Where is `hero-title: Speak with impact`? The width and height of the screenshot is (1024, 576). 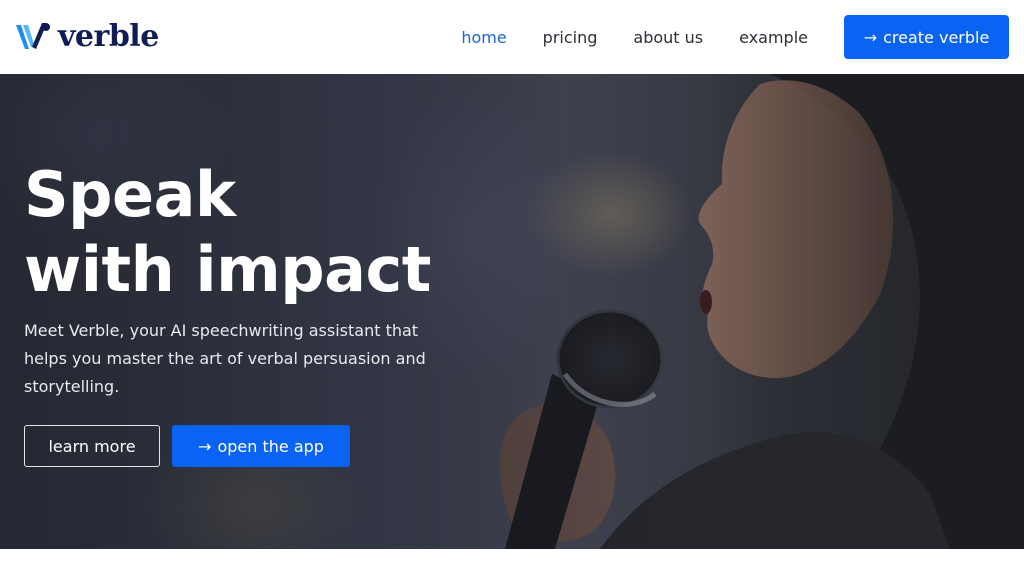
hero-title: Speak with impact is located at coordinates (227, 232).